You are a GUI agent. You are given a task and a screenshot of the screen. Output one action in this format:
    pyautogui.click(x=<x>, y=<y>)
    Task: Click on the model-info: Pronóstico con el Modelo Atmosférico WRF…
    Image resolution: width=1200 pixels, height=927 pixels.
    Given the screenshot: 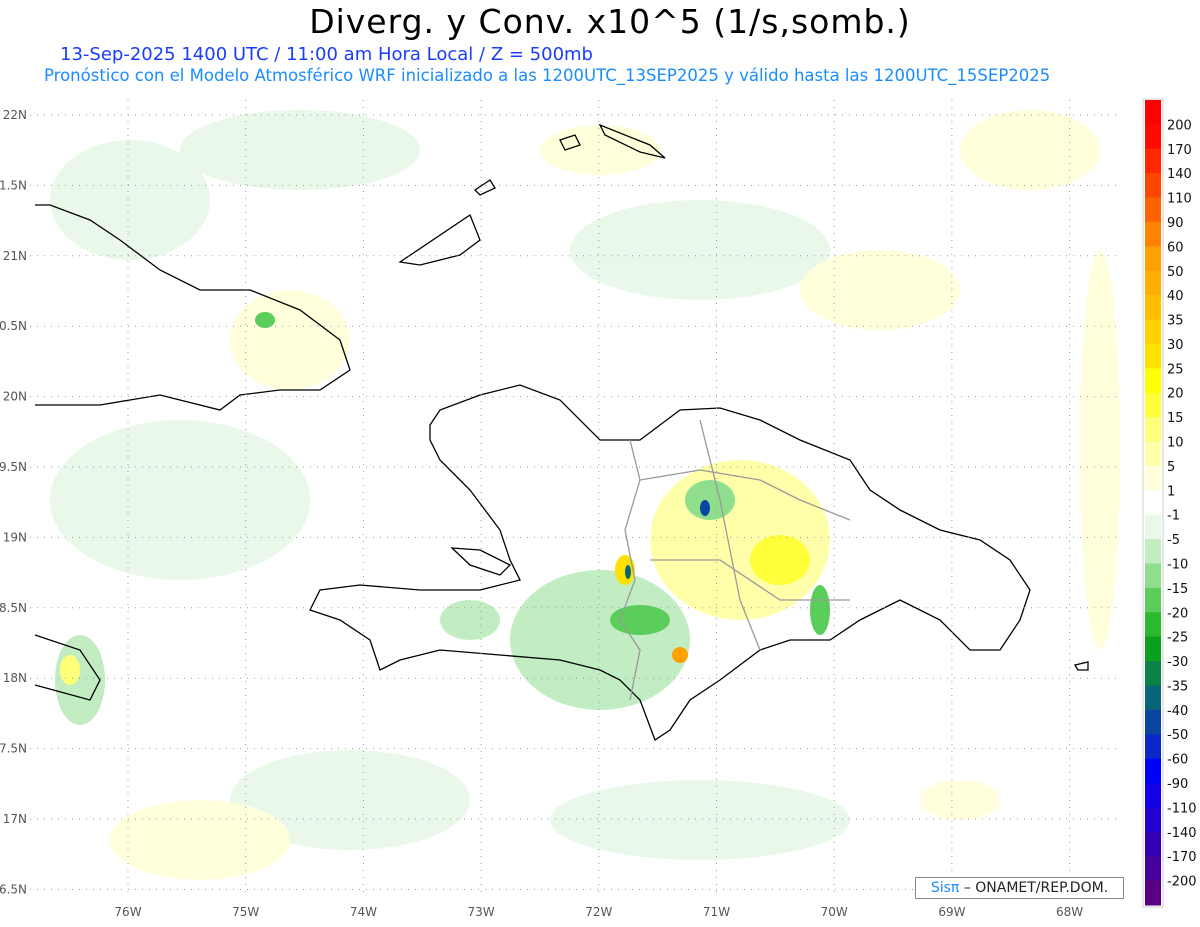 What is the action you would take?
    pyautogui.click(x=547, y=75)
    